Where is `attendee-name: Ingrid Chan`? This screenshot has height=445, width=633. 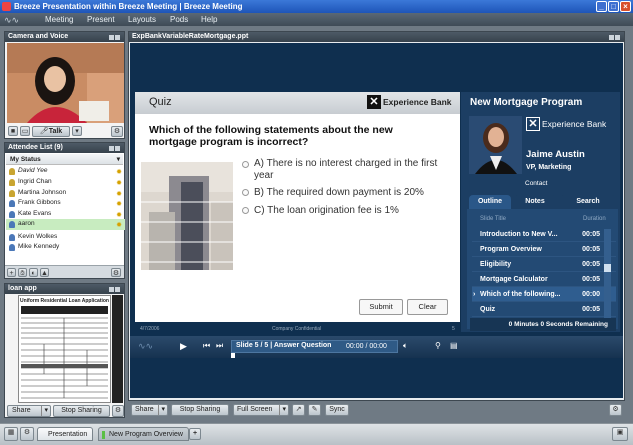 attendee-name: Ingrid Chan is located at coordinates (35, 181).